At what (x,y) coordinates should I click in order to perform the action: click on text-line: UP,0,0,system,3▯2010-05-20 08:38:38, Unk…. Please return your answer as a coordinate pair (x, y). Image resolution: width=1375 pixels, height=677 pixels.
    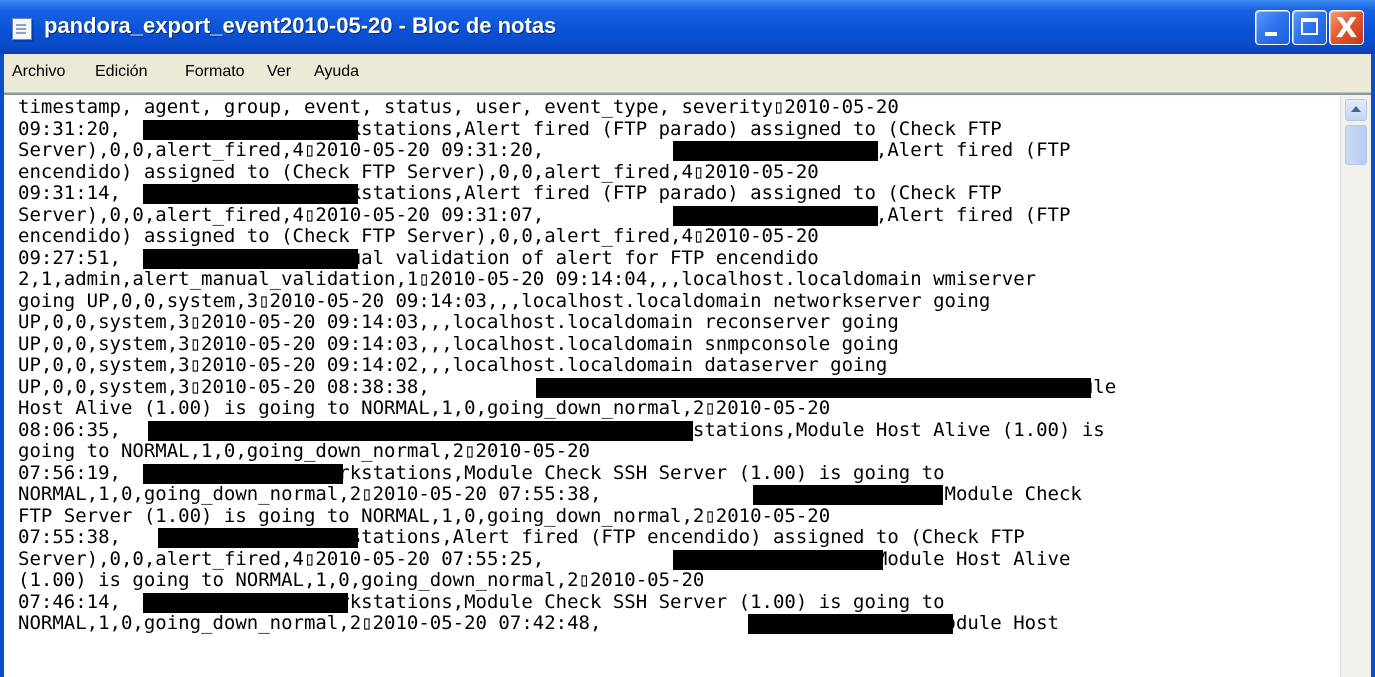
    Looking at the image, I should click on (678, 387).